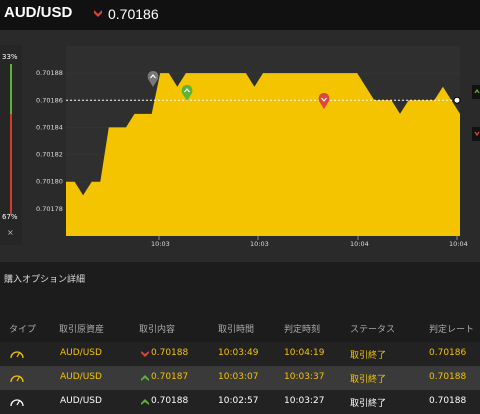 The image size is (480, 414). Describe the element at coordinates (49, 155) in the screenshot. I see `y-tick-label: 0.70182` at that location.